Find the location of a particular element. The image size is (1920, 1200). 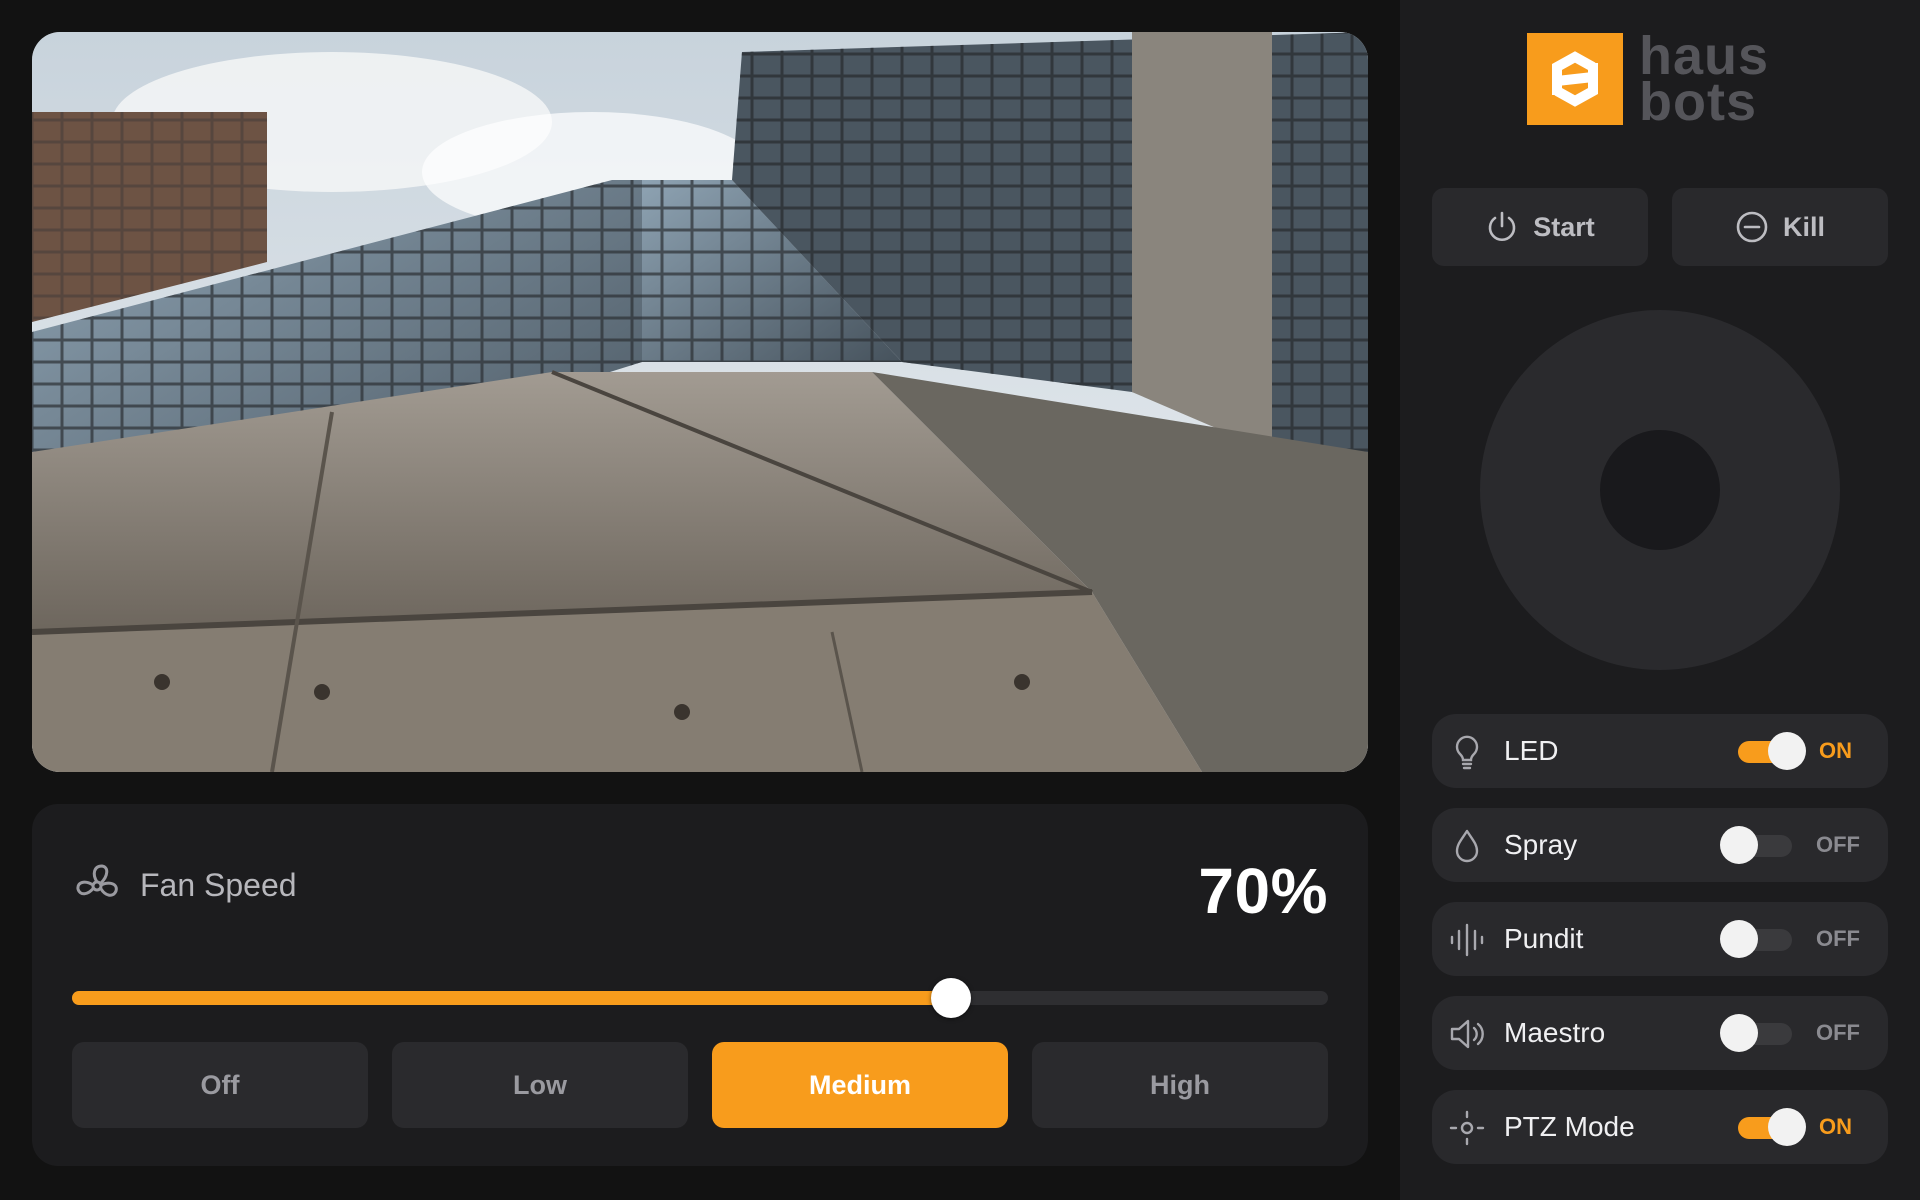

spray-switch is located at coordinates (1756, 845).